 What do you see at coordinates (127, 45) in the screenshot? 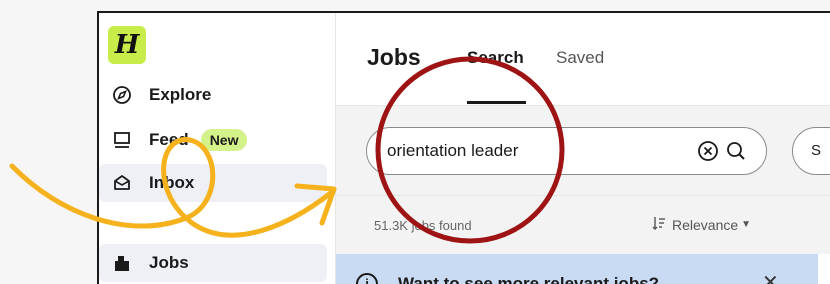
I see `handshake-logo: H` at bounding box center [127, 45].